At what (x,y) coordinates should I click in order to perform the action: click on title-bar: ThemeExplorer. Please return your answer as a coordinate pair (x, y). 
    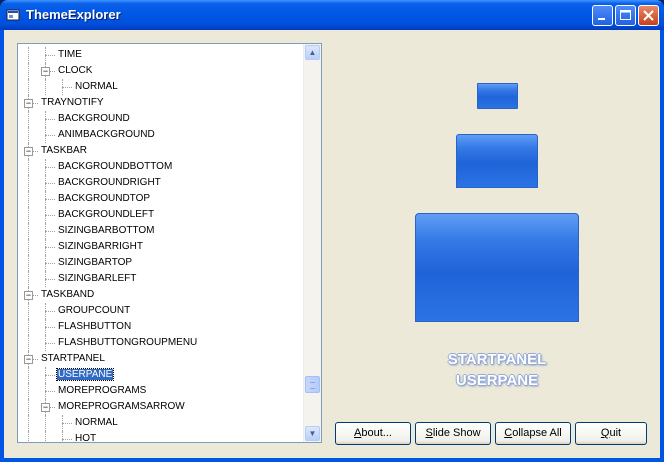
    Looking at the image, I should click on (332, 15).